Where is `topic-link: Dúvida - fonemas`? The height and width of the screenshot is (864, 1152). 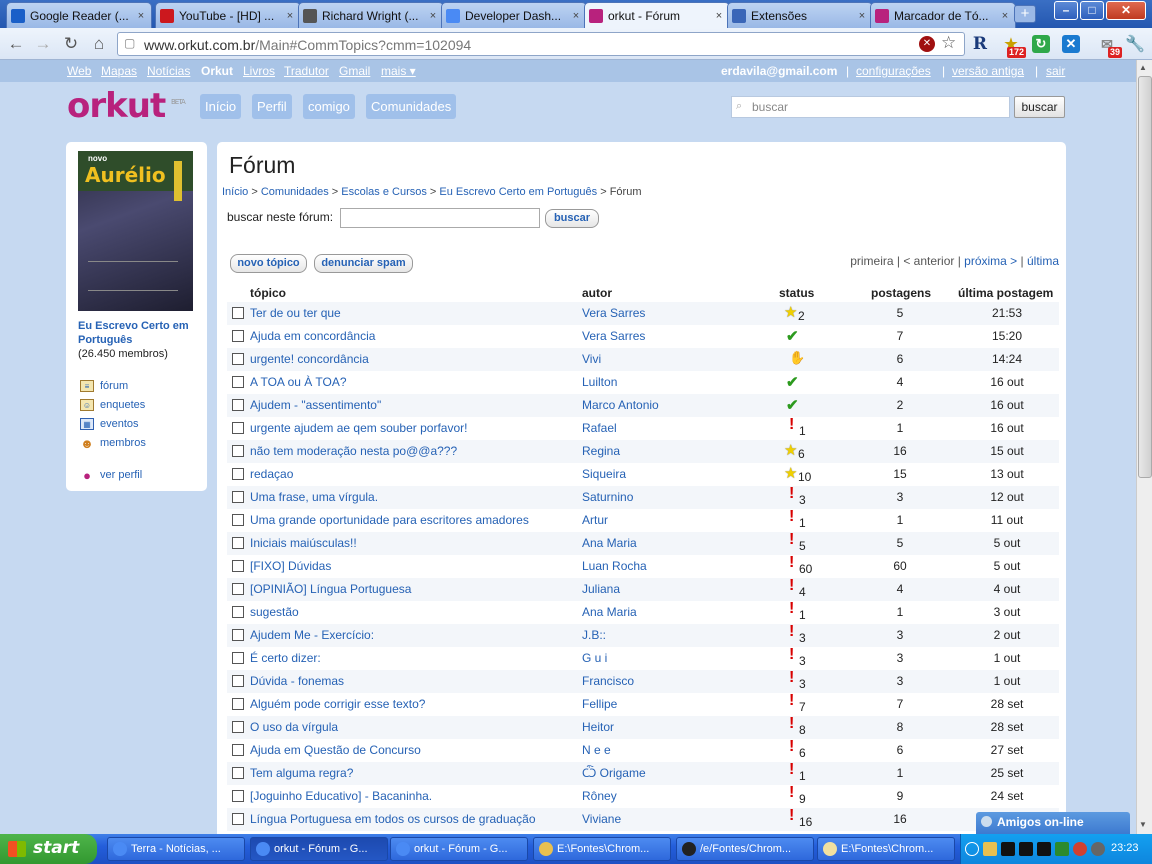
topic-link: Dúvida - fonemas is located at coordinates (297, 681).